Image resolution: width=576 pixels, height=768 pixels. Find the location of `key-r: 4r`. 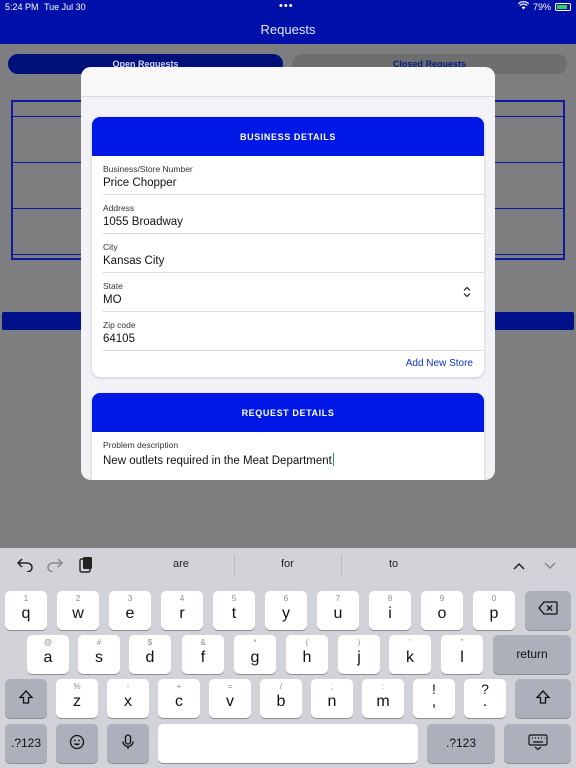

key-r: 4r is located at coordinates (182, 610).